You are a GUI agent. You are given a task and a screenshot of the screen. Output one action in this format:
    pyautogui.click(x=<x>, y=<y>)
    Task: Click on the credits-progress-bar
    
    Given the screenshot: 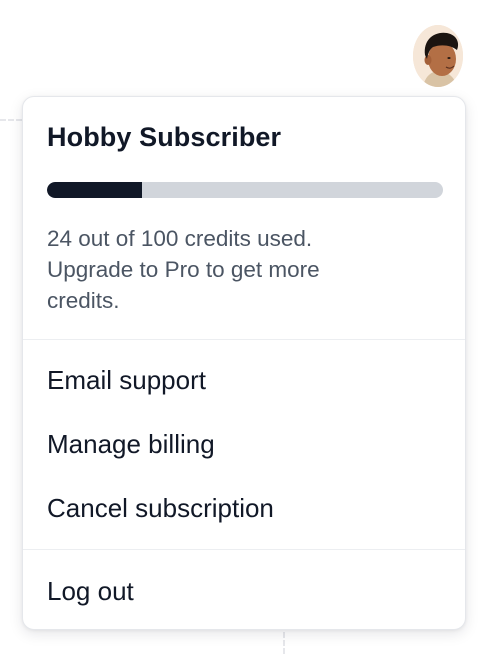 What is the action you would take?
    pyautogui.click(x=245, y=190)
    